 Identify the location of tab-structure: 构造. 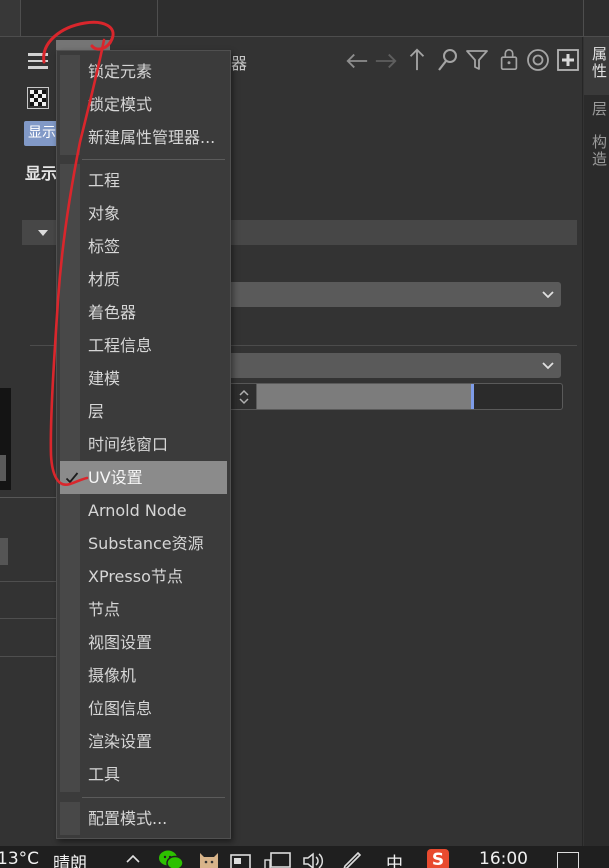
(599, 151).